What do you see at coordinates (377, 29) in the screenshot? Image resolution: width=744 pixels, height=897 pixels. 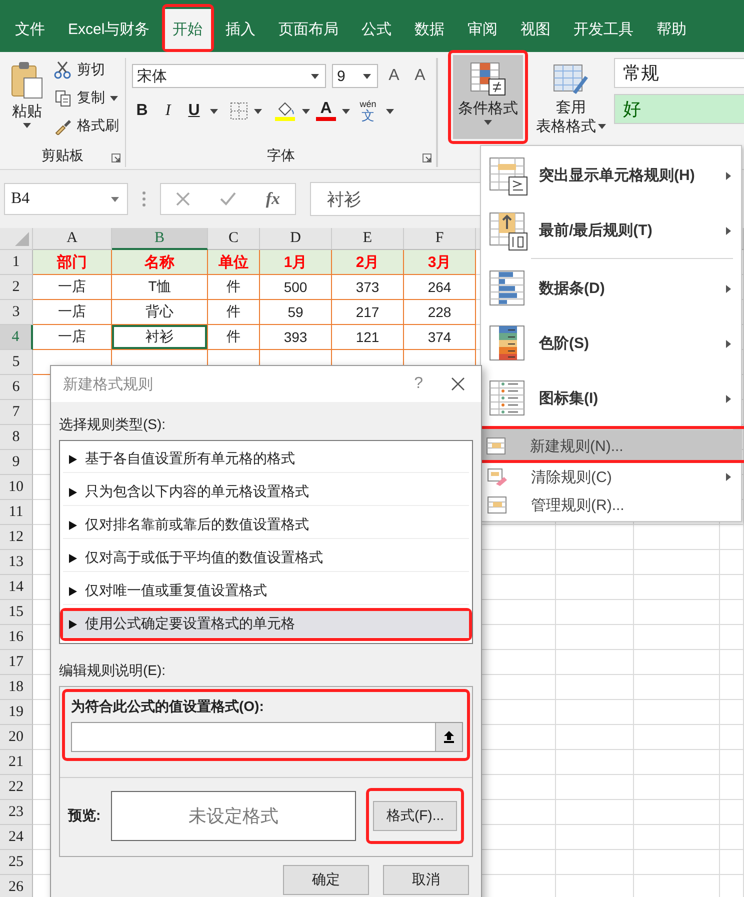 I see `ribbon-tab: 公式` at bounding box center [377, 29].